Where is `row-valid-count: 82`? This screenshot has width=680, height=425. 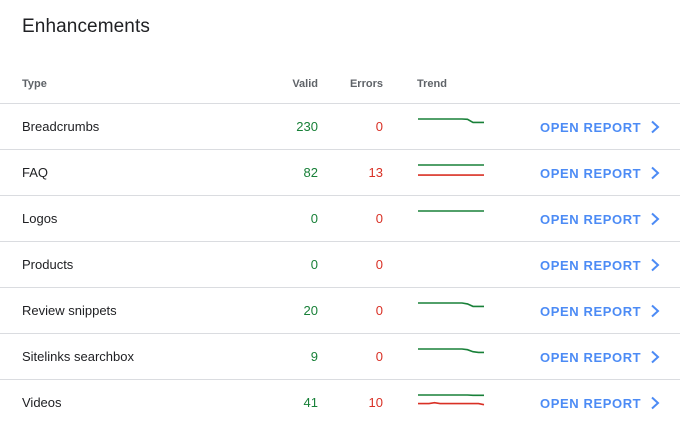
row-valid-count: 82 is located at coordinates (310, 172).